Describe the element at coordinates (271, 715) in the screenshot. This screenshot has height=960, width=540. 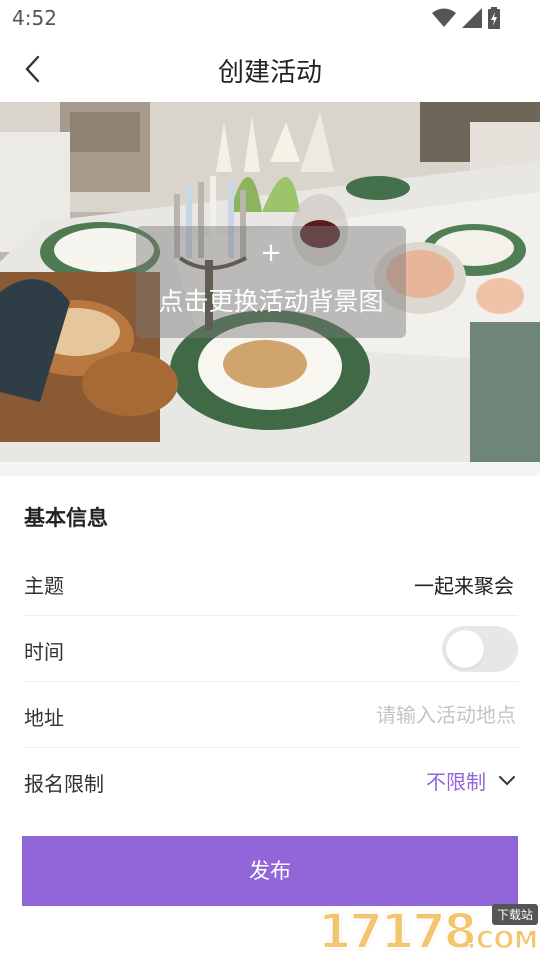
I see `address-row: 地址` at that location.